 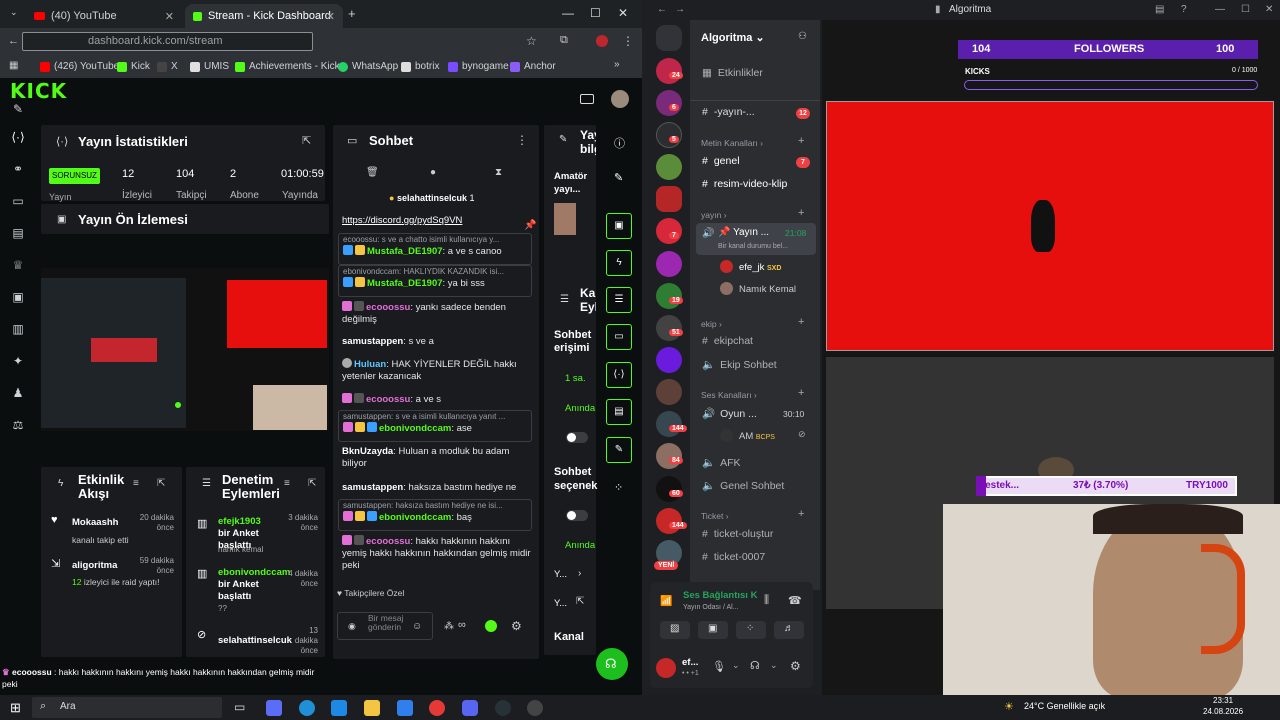 I want to click on toolbar-button-preview: ▤, so click(x=619, y=412).